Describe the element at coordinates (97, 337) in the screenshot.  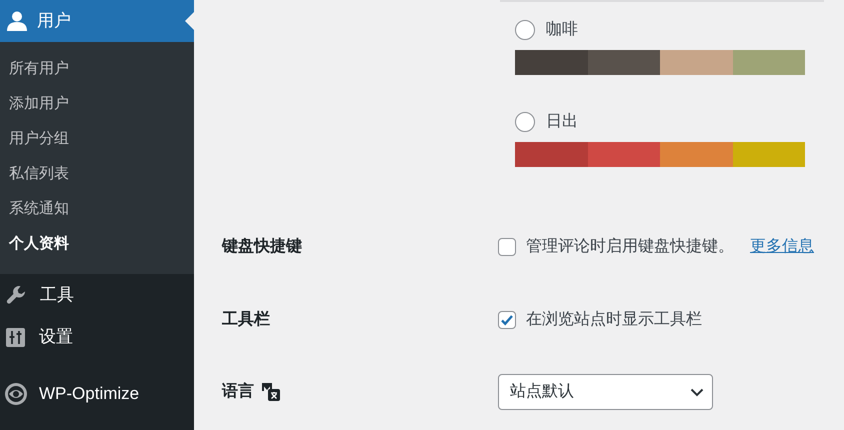
I see `menu-item: 设置` at that location.